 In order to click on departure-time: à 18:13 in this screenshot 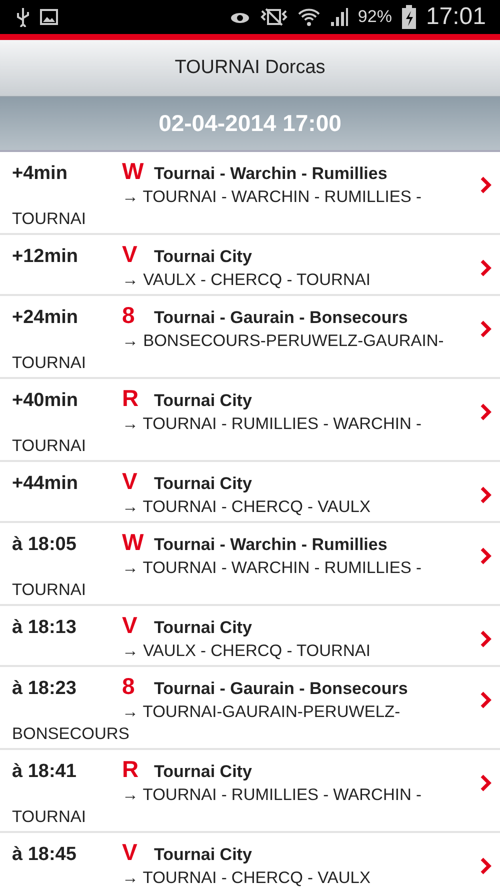, I will do `click(45, 628)`.